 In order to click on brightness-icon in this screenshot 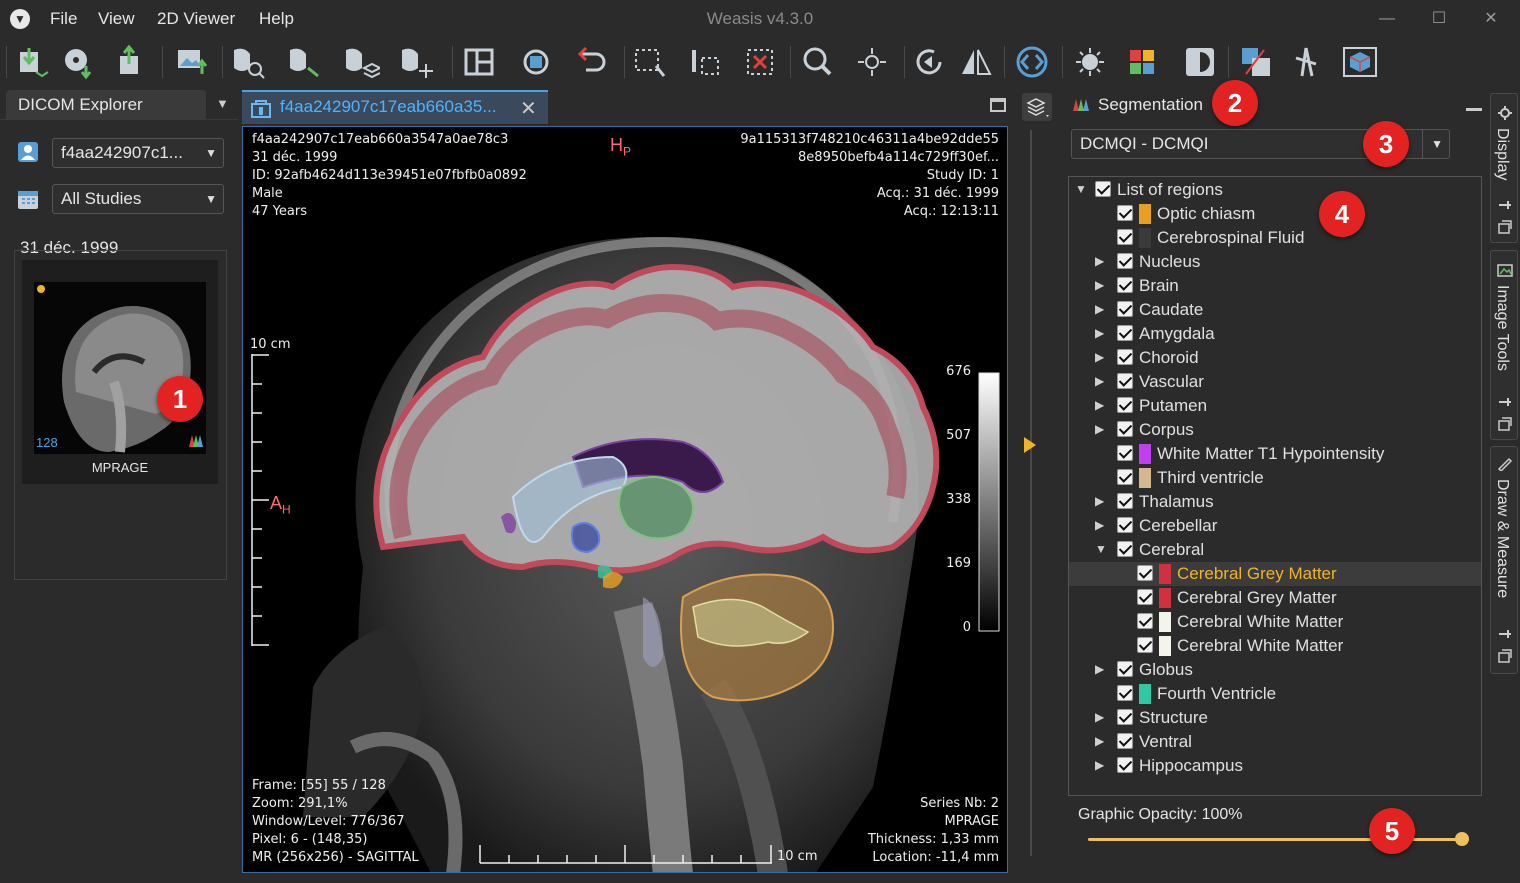, I will do `click(1090, 62)`.